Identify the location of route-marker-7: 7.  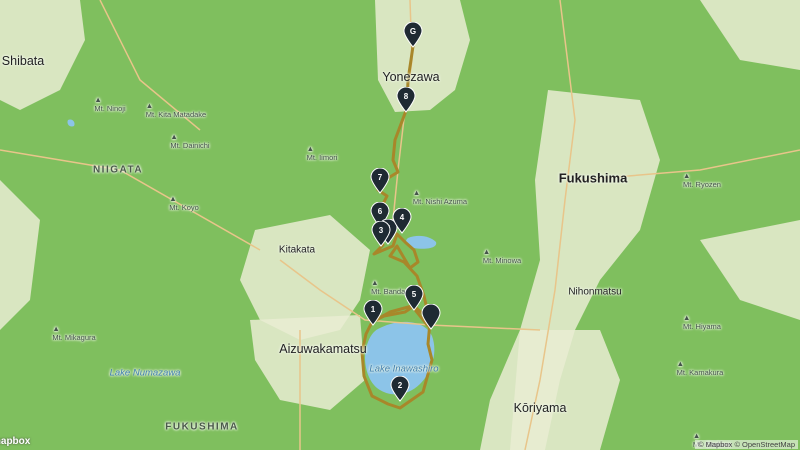
(380, 181).